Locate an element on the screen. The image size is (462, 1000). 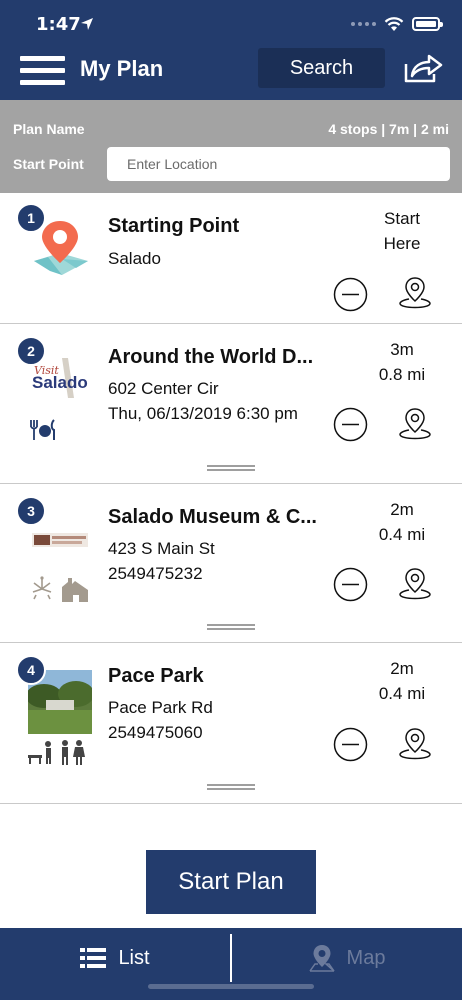
fireworks-icon is located at coordinates (42, 588).